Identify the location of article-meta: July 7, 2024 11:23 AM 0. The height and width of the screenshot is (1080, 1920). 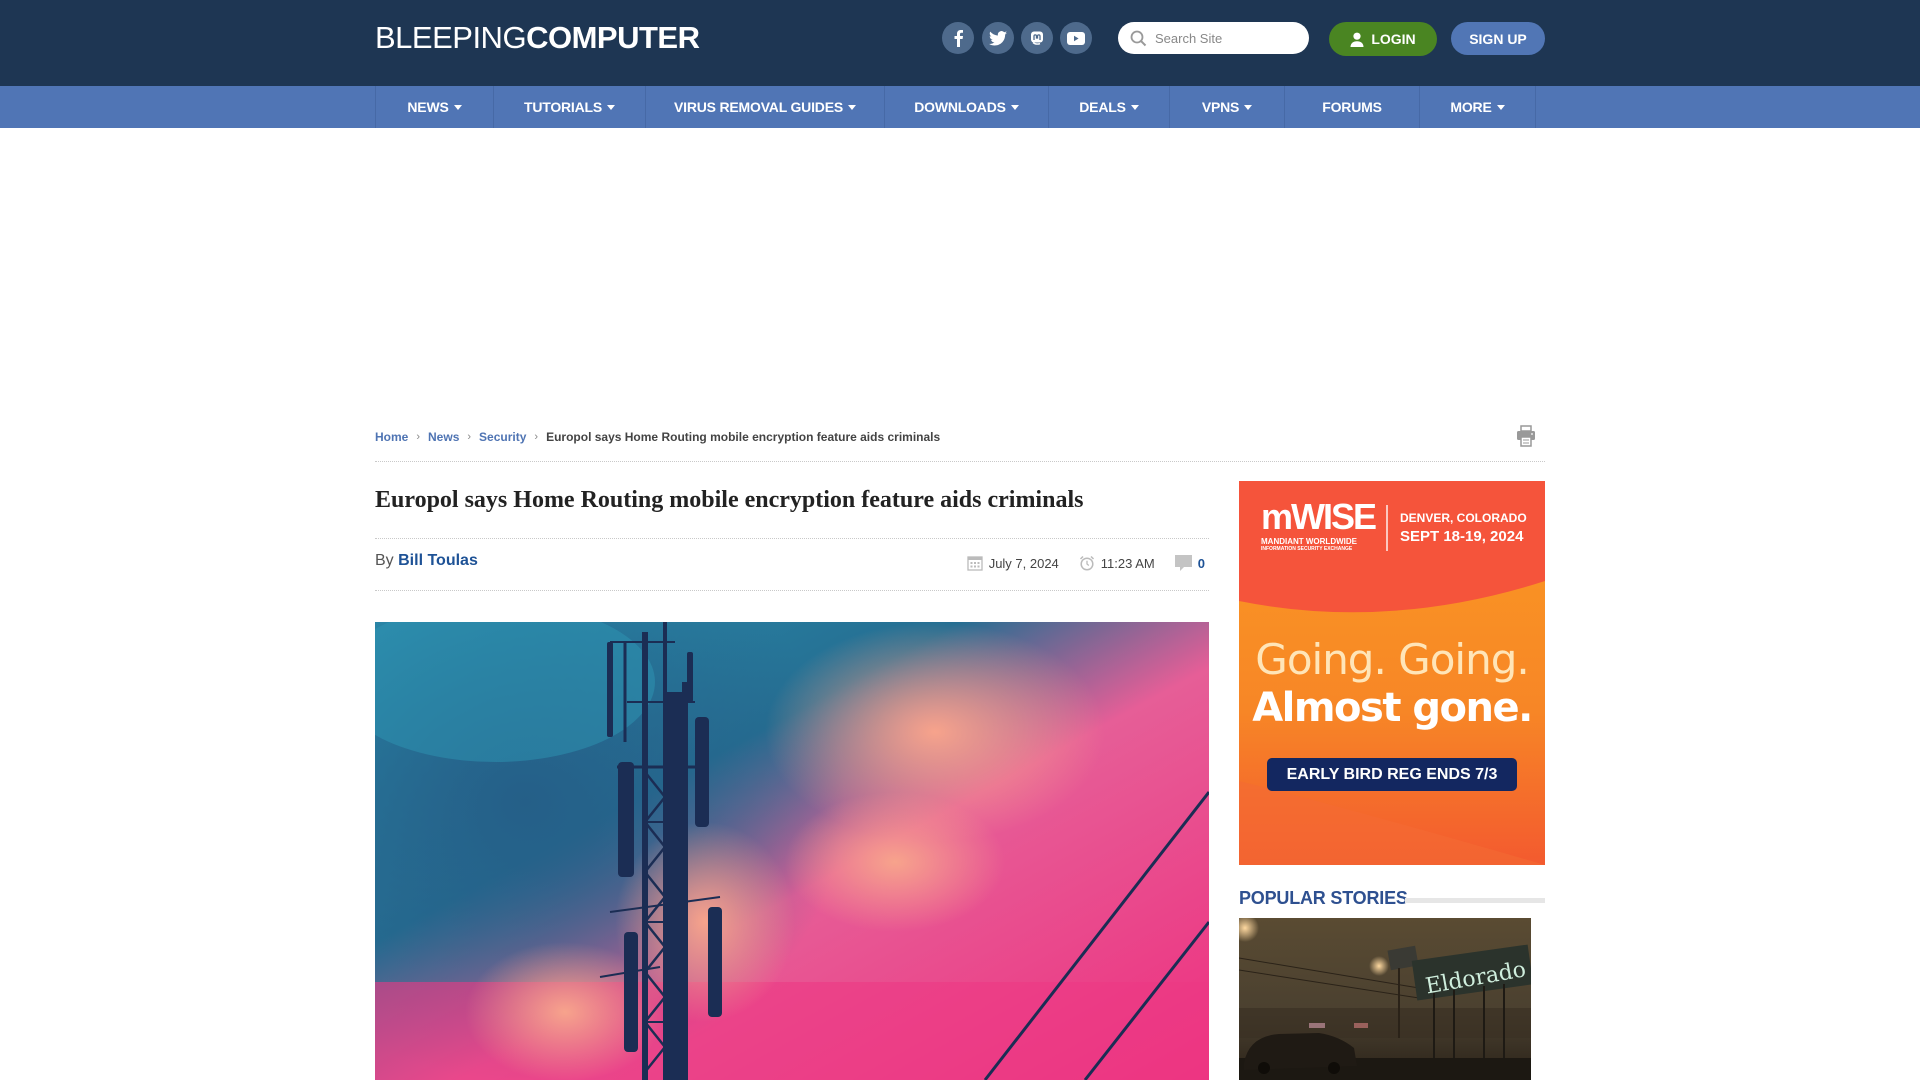
(1076, 563).